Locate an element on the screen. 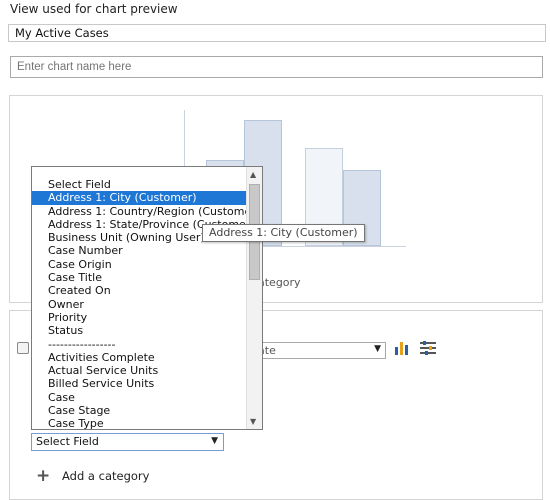  dropdown-option: ----------------- is located at coordinates (139, 344).